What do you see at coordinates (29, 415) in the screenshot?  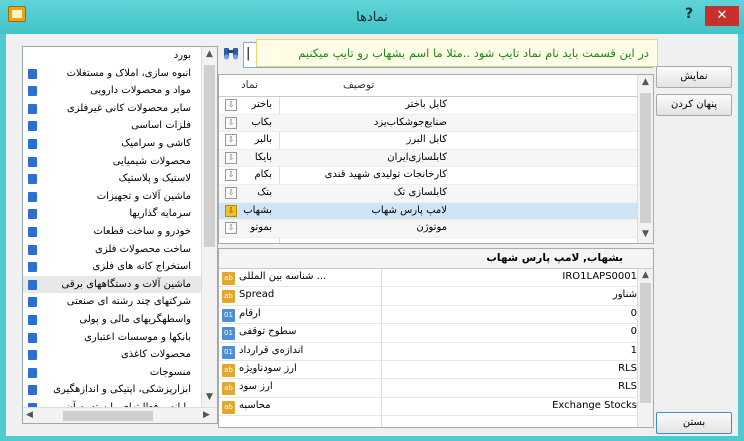 I see `scroll-left-icon: ◀` at bounding box center [29, 415].